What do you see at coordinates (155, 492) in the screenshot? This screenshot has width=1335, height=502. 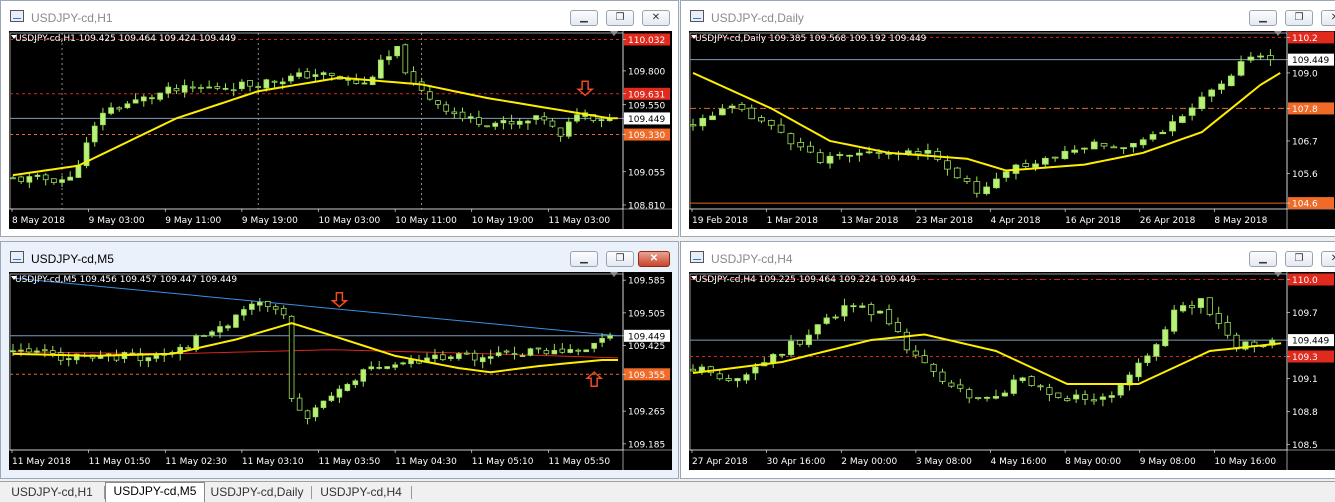 I see `tab-usdjpy-m5: USDJPY-cd,M5` at bounding box center [155, 492].